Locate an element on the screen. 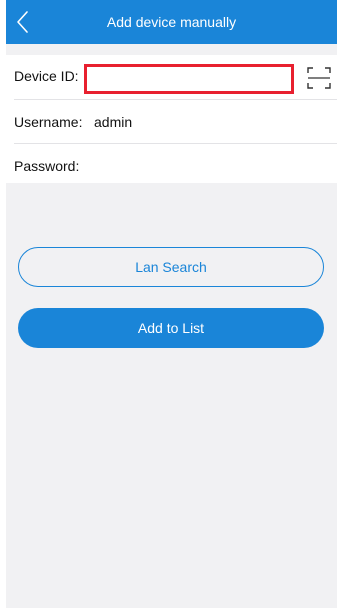 Image resolution: width=345 pixels, height=608 pixels. nav-bar: Add device manually is located at coordinates (171, 22).